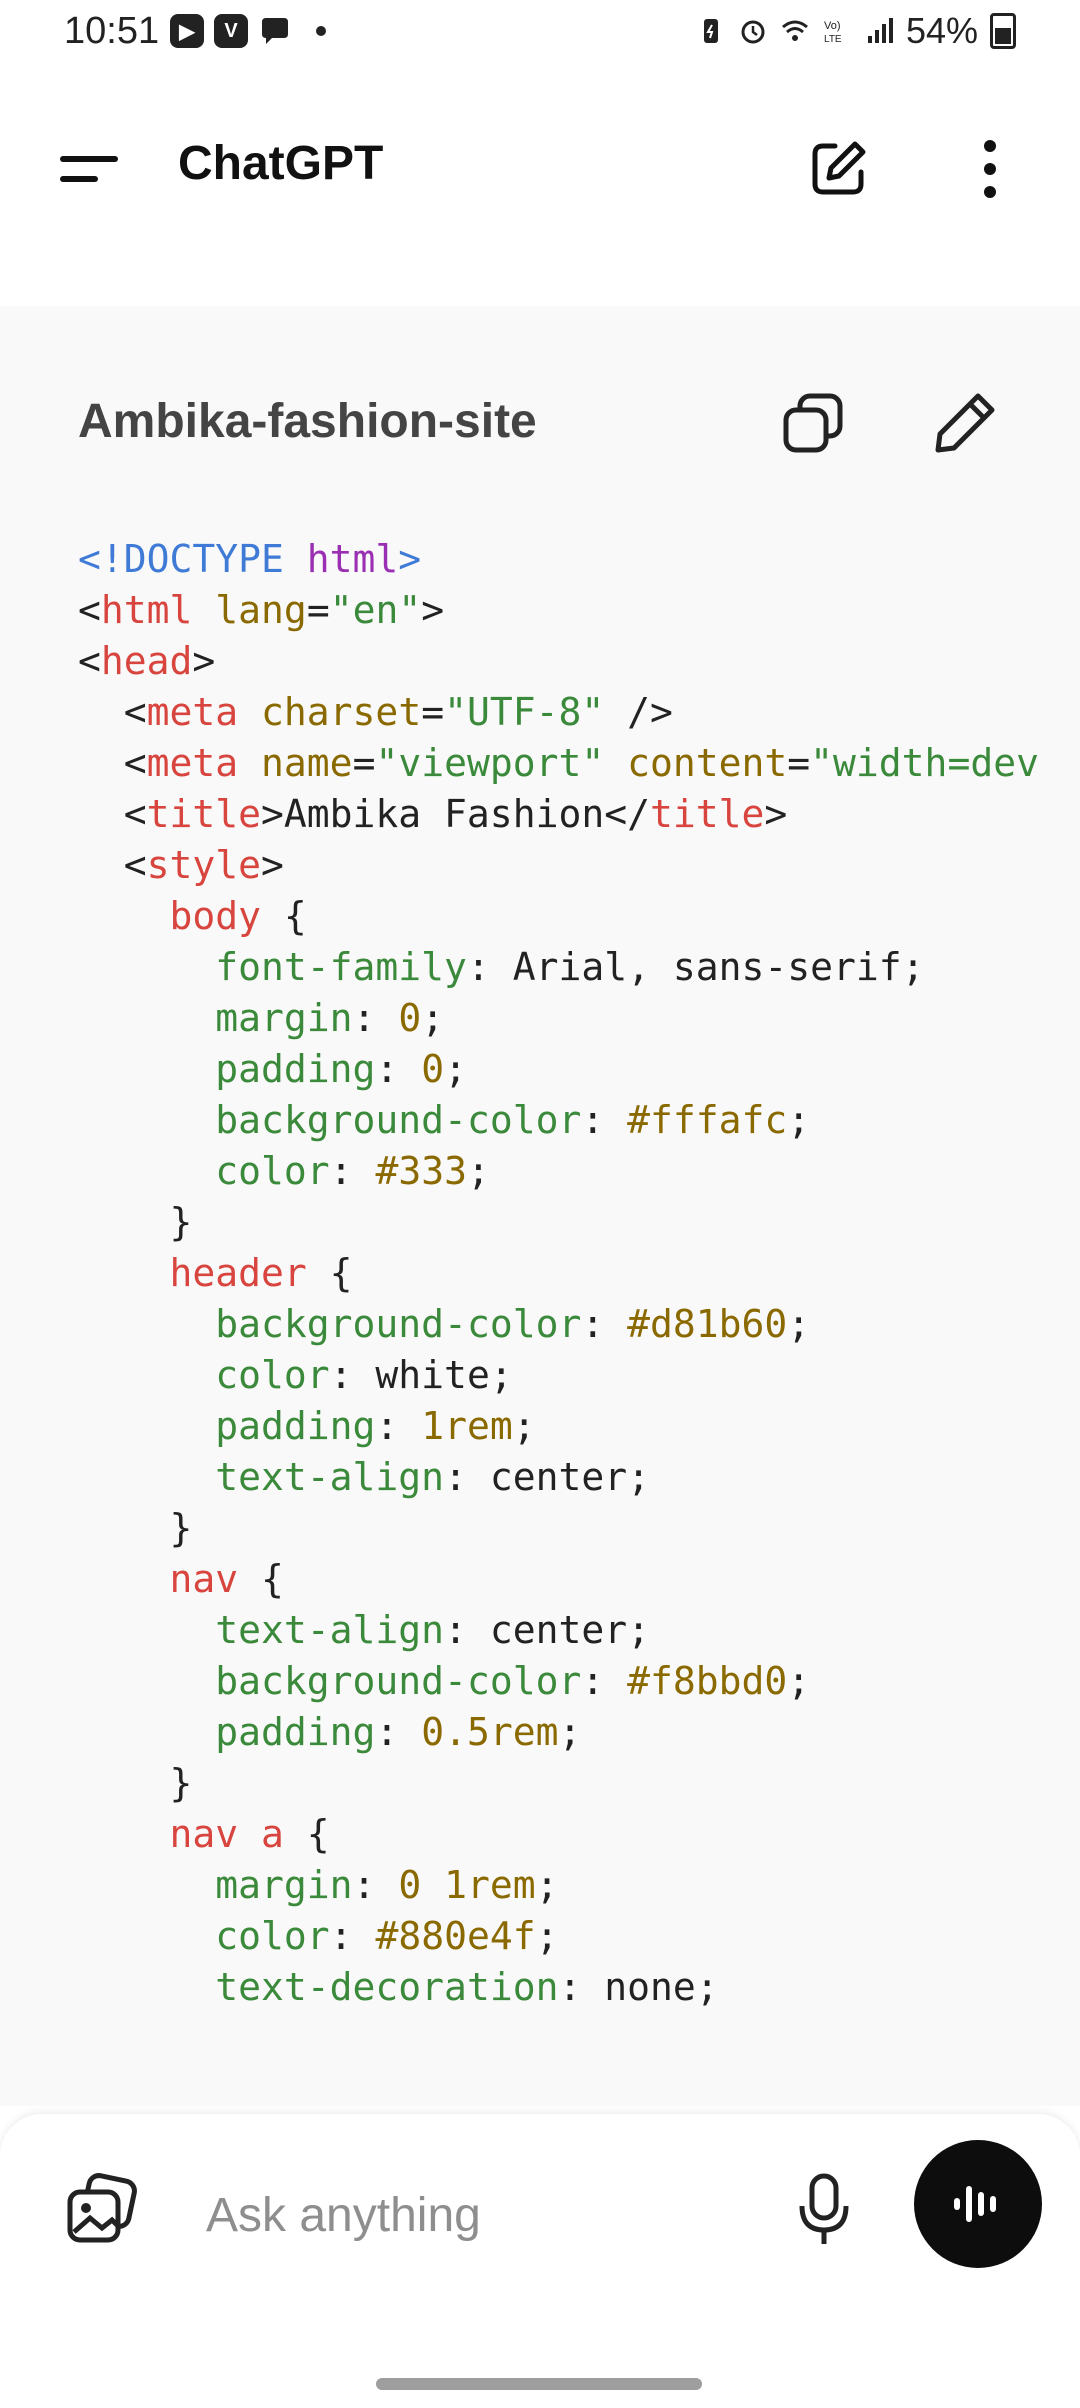 The width and height of the screenshot is (1080, 2408). What do you see at coordinates (486, 2215) in the screenshot?
I see `ask-input` at bounding box center [486, 2215].